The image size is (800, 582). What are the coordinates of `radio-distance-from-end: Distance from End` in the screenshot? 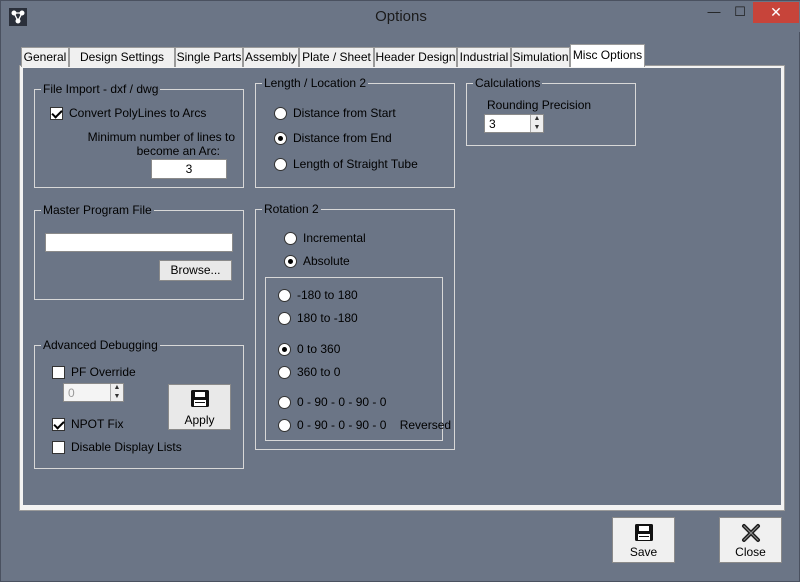 It's located at (333, 138).